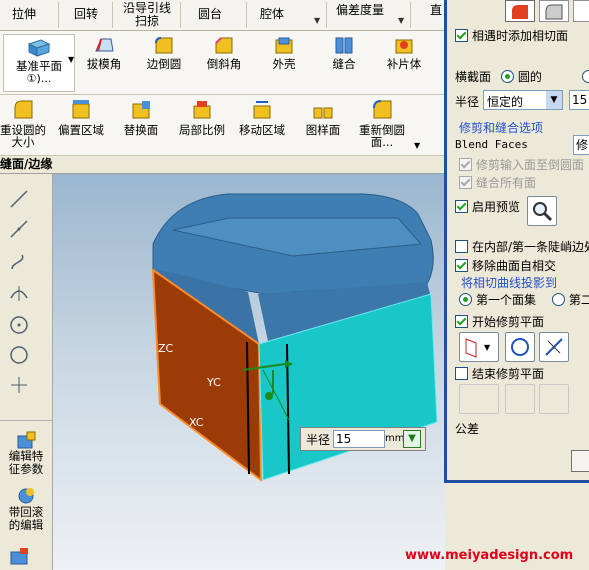 This screenshot has height=570, width=589. Describe the element at coordinates (19, 261) in the screenshot. I see `spline-icon` at that location.